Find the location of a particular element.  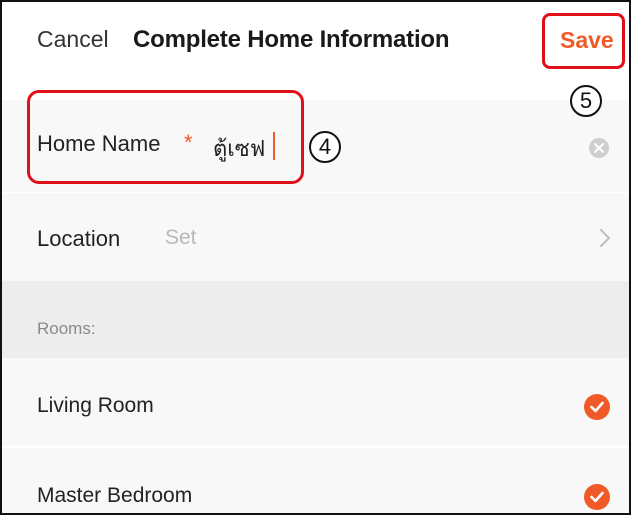

clear-icon is located at coordinates (599, 148).